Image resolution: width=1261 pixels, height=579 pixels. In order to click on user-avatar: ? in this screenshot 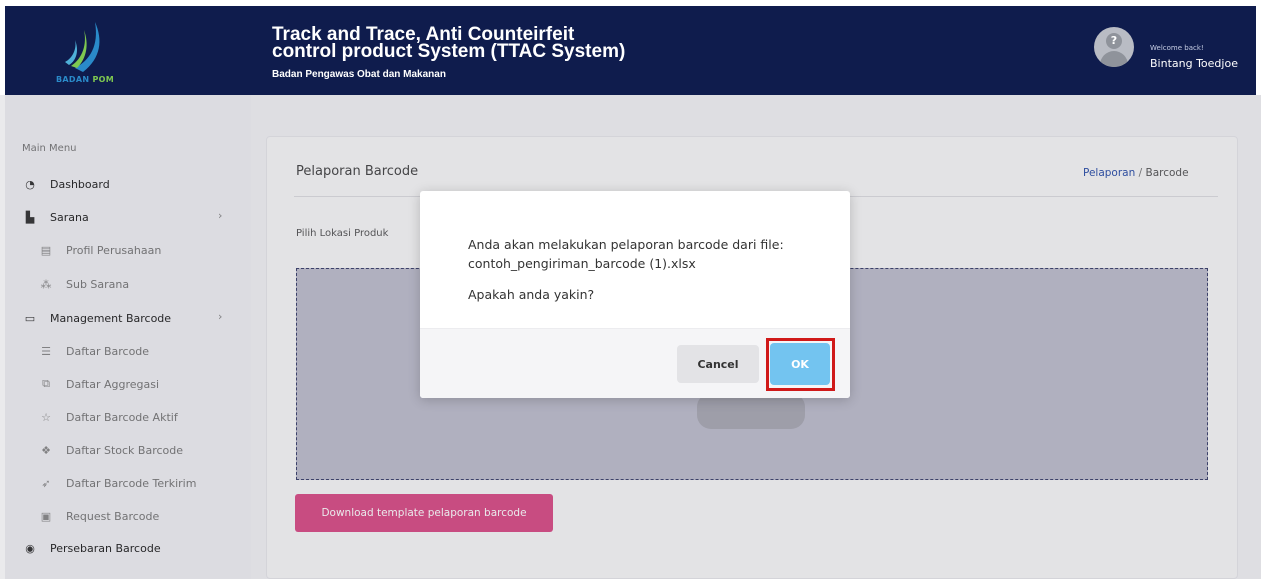, I will do `click(1114, 47)`.